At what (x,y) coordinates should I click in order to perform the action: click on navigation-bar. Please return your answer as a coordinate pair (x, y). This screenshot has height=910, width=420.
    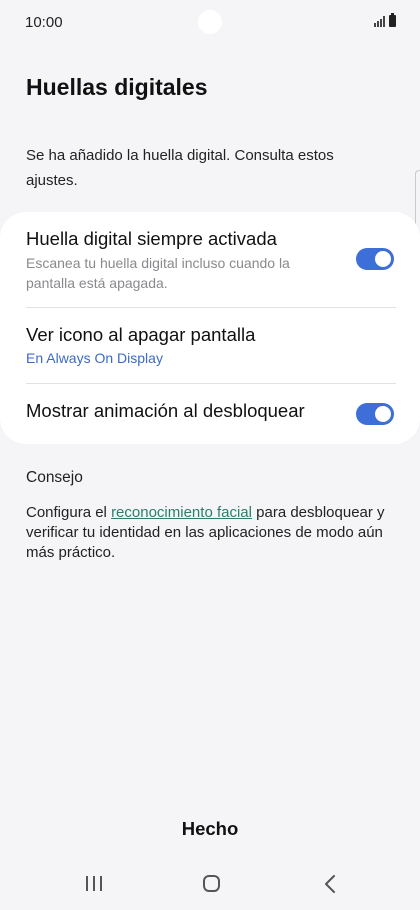
    Looking at the image, I should click on (210, 884).